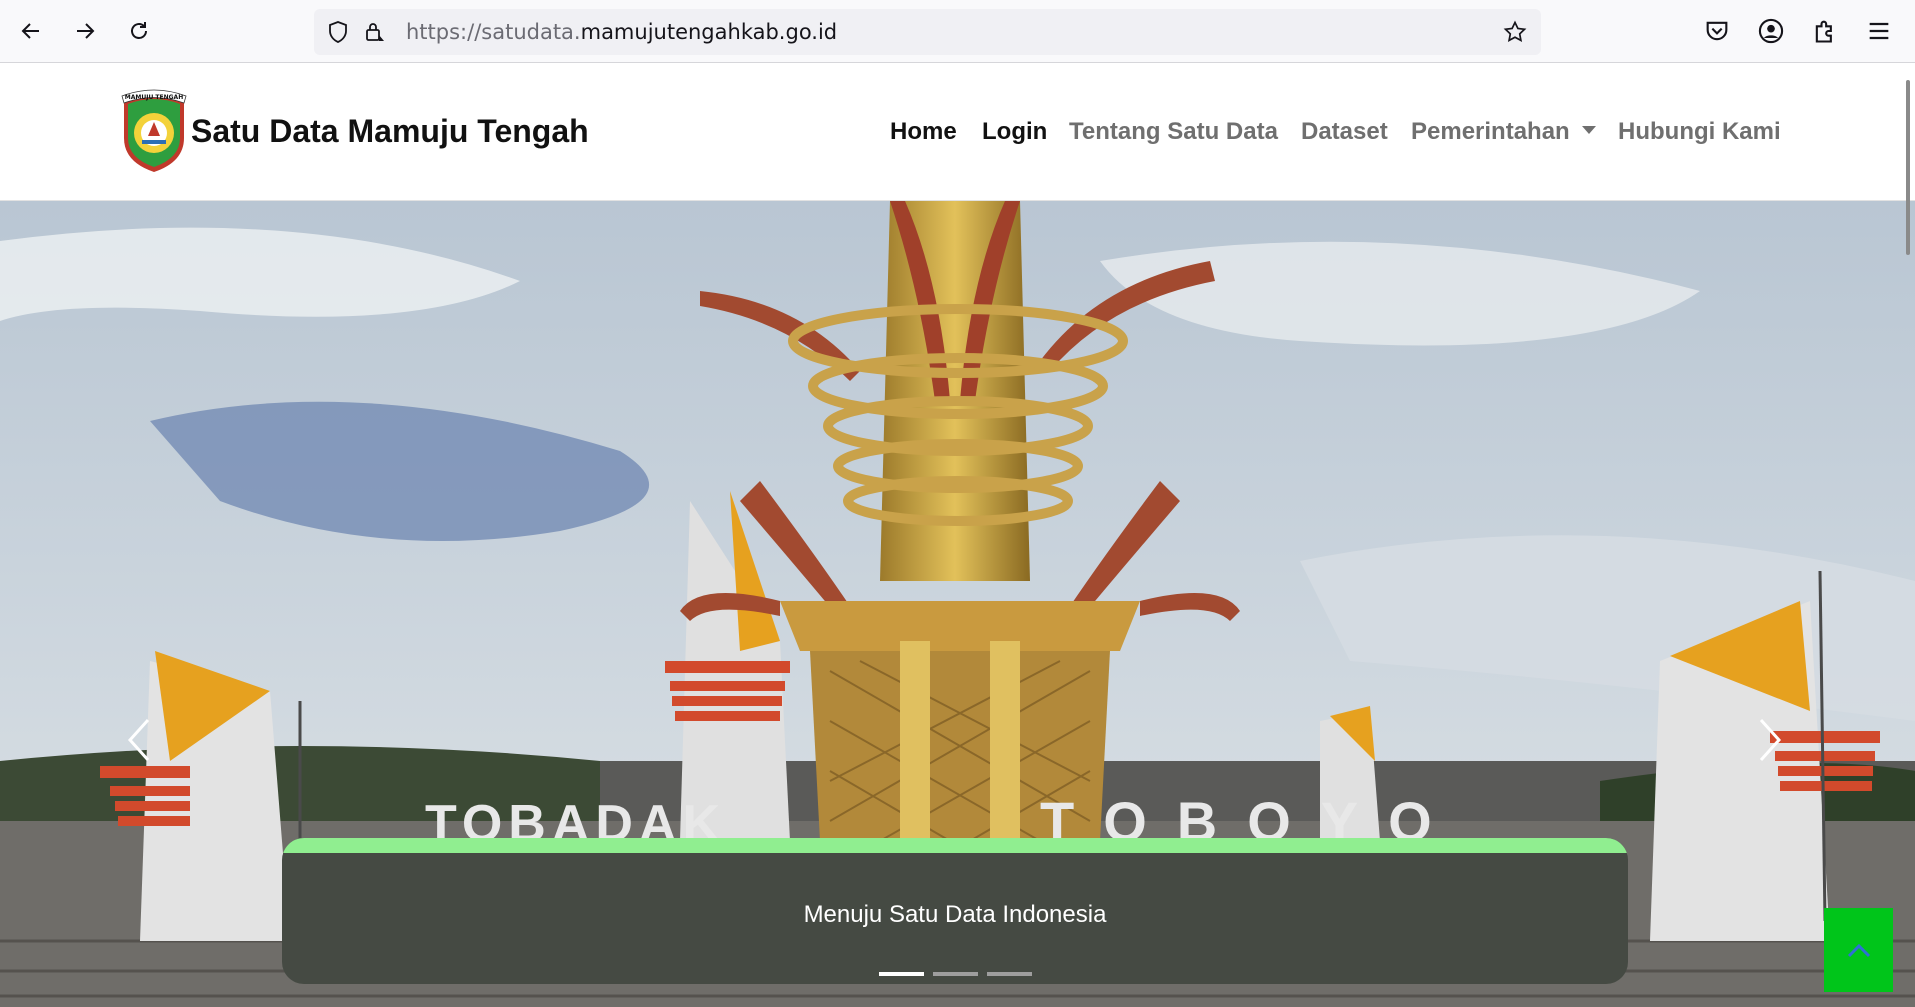 The height and width of the screenshot is (1007, 1915). I want to click on back-to-top-button, so click(1858, 950).